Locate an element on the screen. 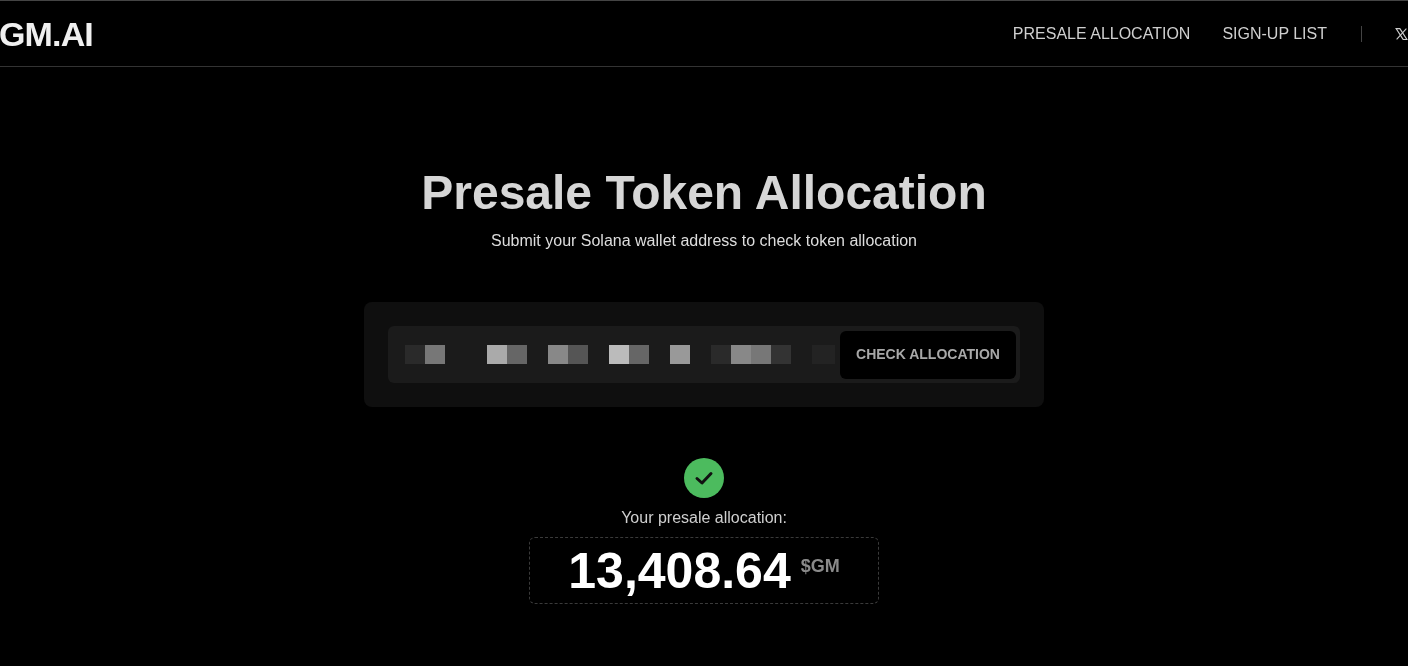 This screenshot has height=666, width=1408. token-unit: $GM is located at coordinates (820, 565).